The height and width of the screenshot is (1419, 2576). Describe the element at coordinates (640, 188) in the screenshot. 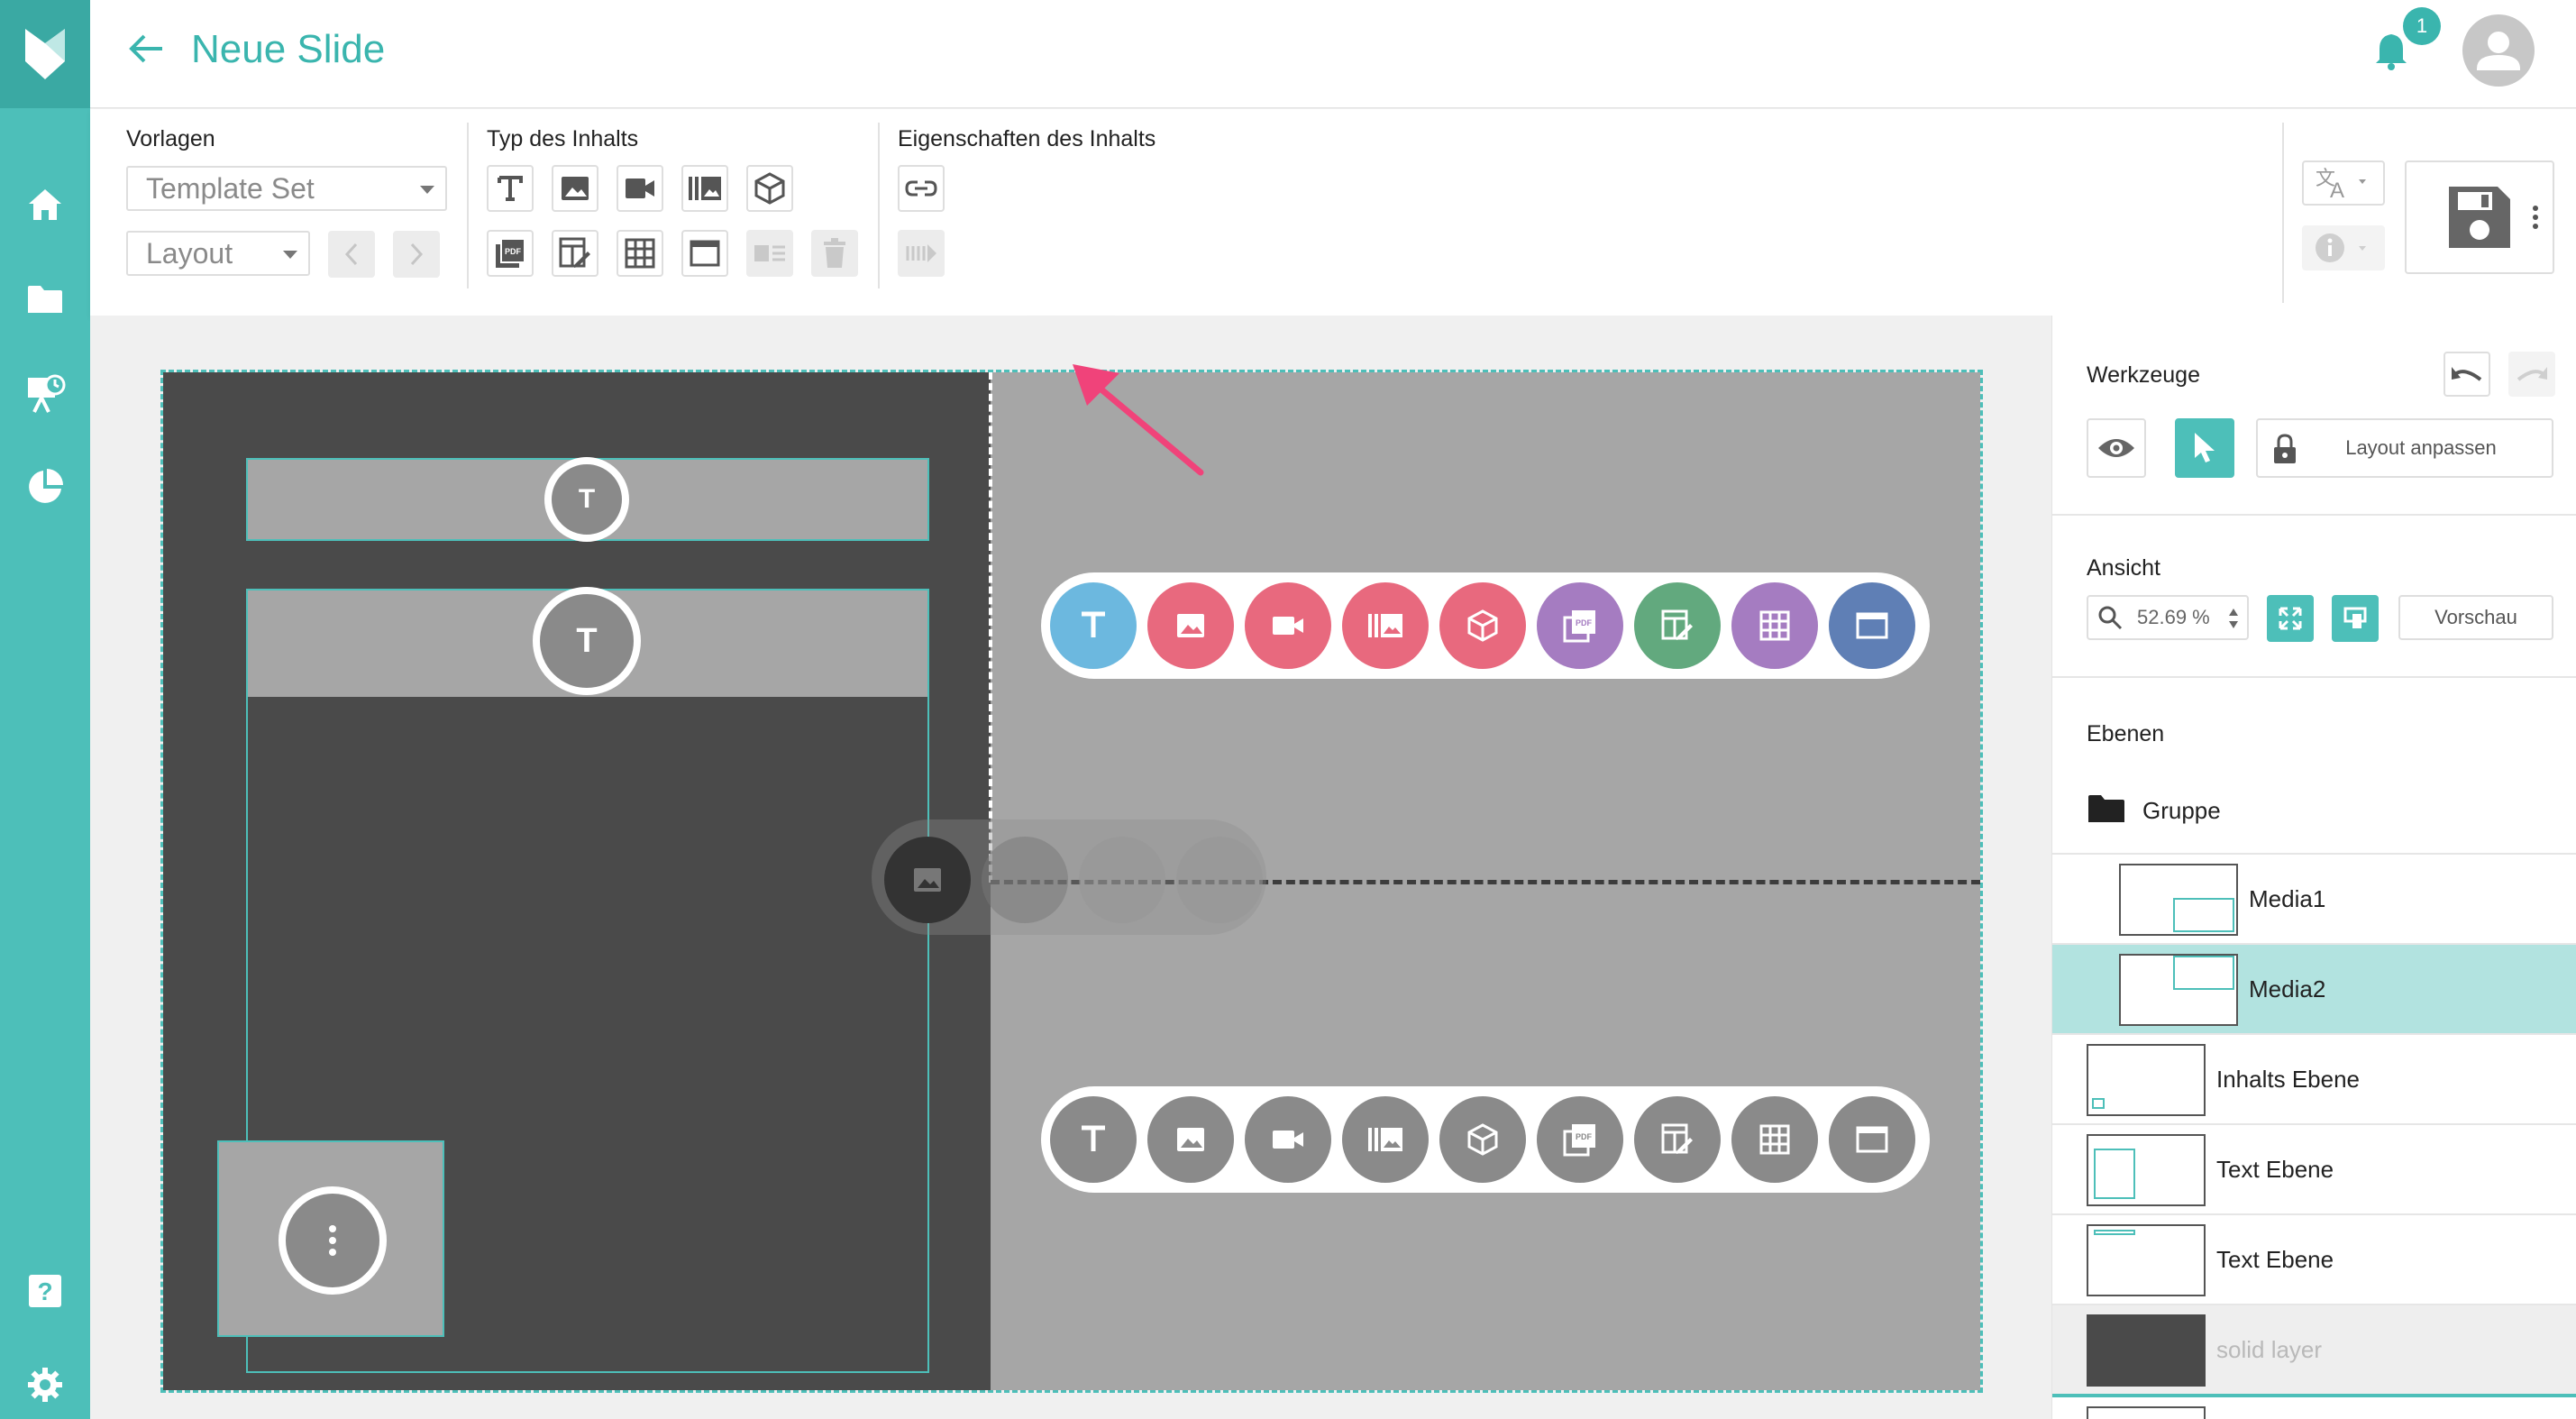

I see `video-type-button` at that location.